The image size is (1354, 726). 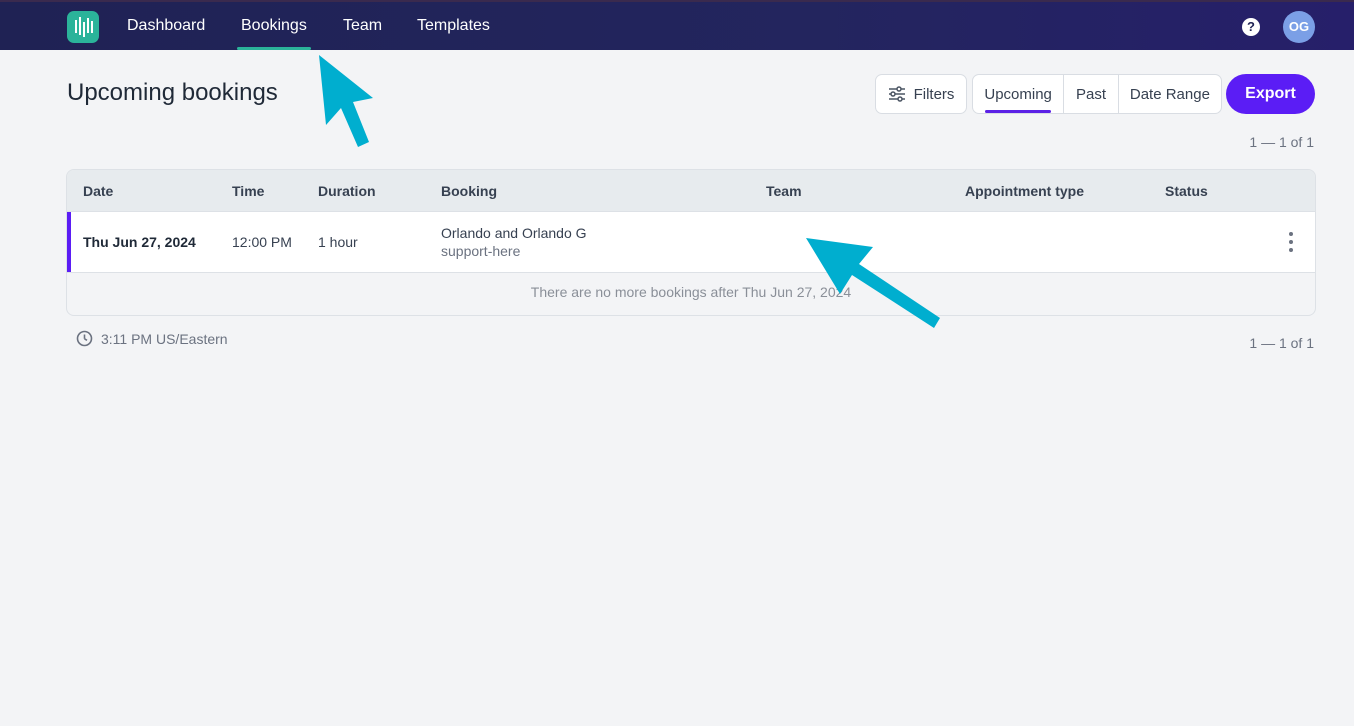 I want to click on pagination-top: 1 — 1 of 1, so click(x=1281, y=142).